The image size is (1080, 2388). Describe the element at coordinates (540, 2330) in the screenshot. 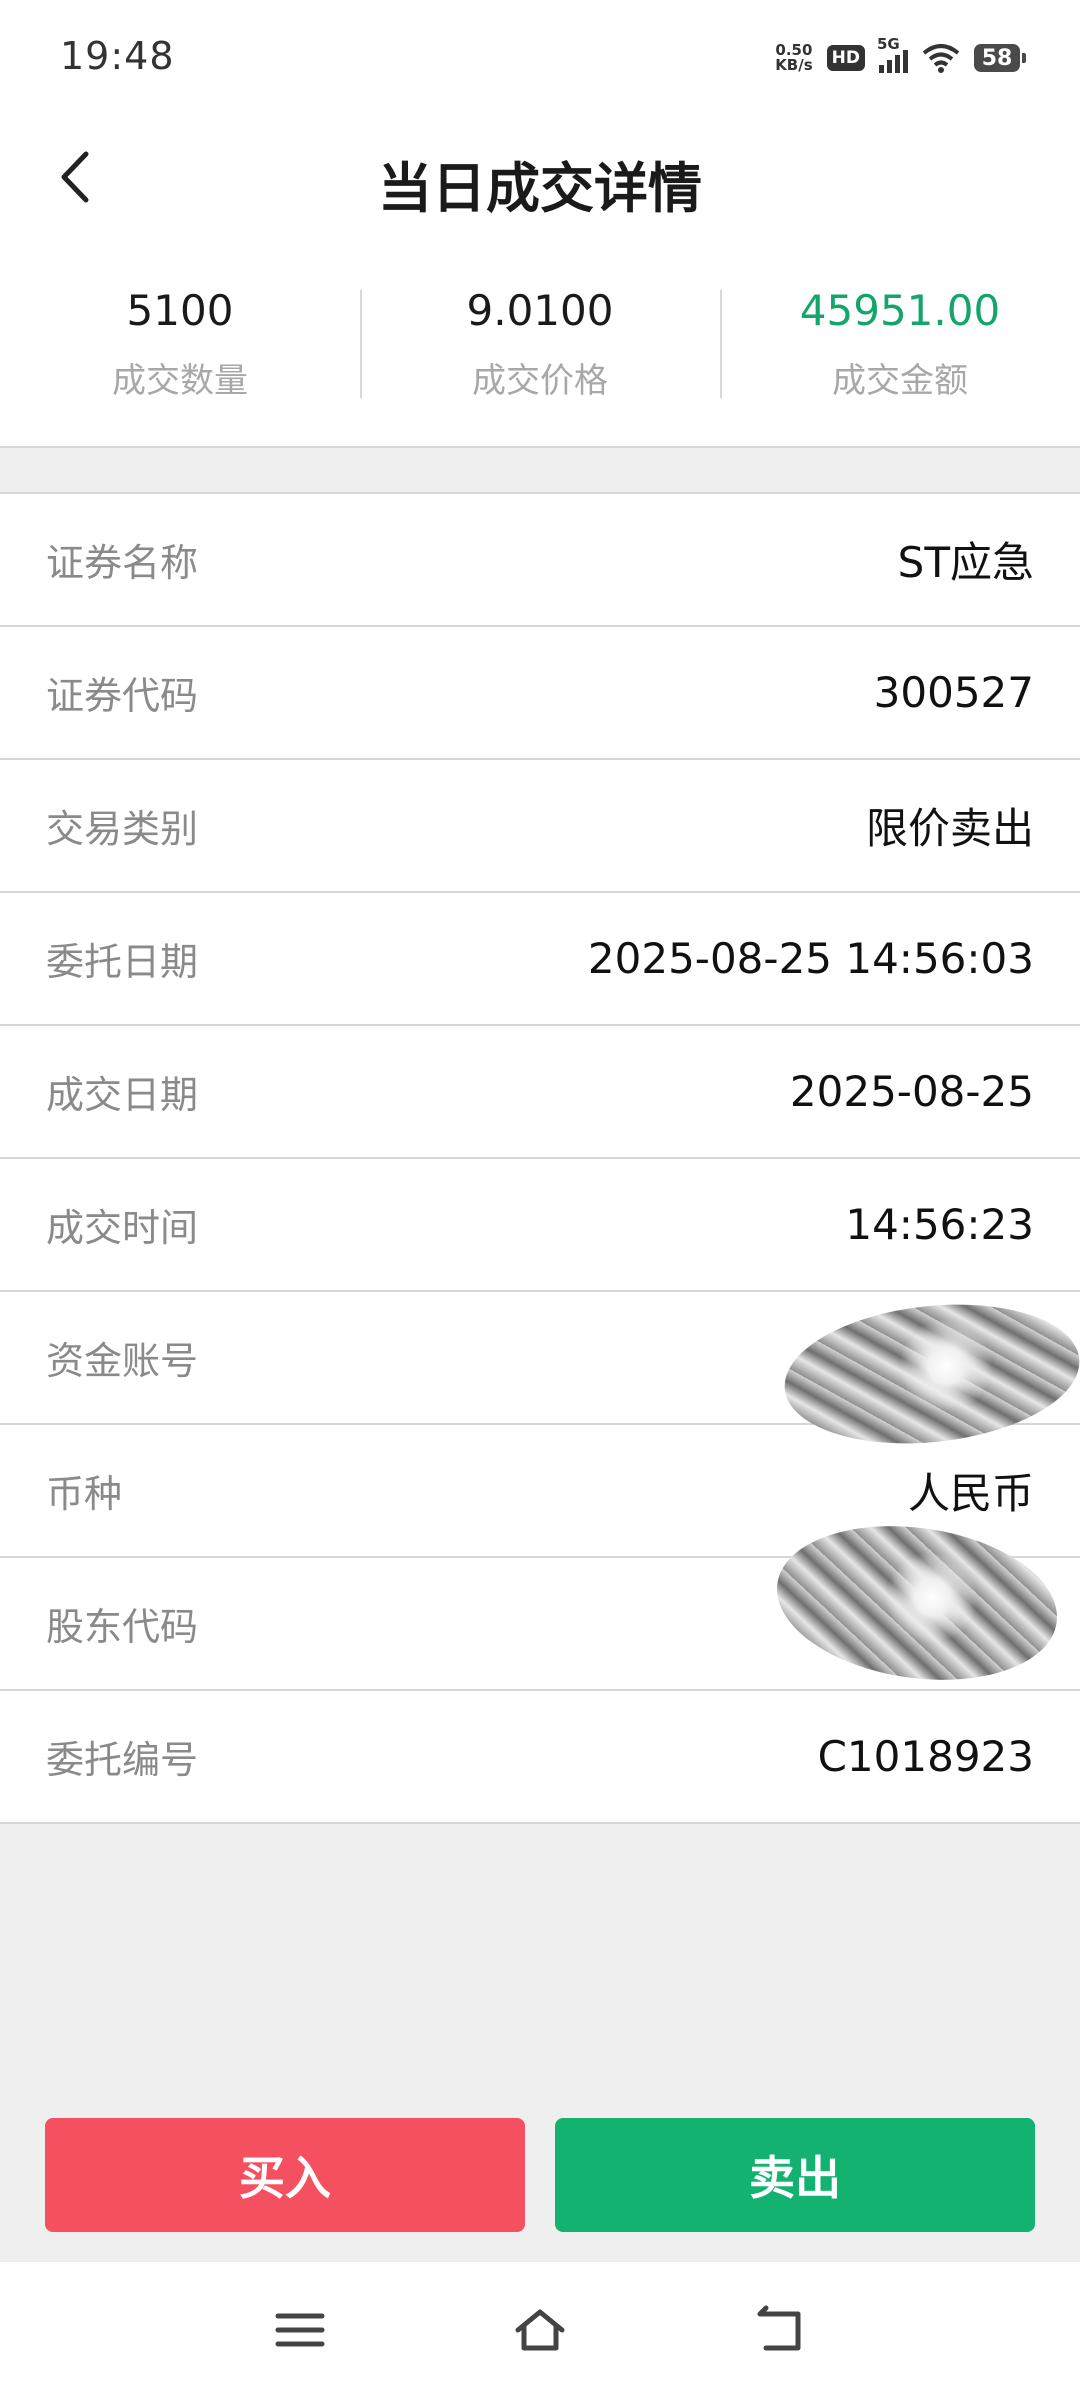

I see `home-icon` at that location.